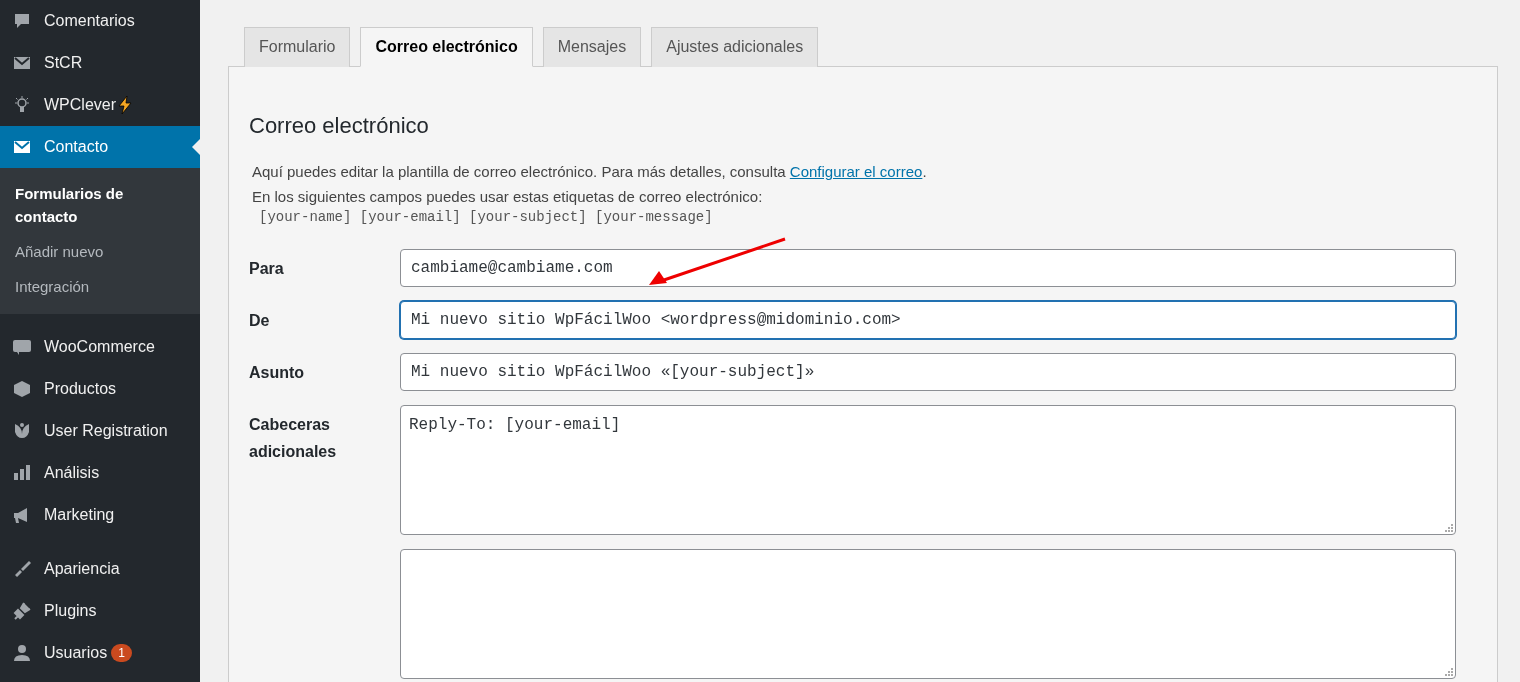 The height and width of the screenshot is (682, 1520). I want to click on sidebar-item: Apariencia, so click(100, 569).